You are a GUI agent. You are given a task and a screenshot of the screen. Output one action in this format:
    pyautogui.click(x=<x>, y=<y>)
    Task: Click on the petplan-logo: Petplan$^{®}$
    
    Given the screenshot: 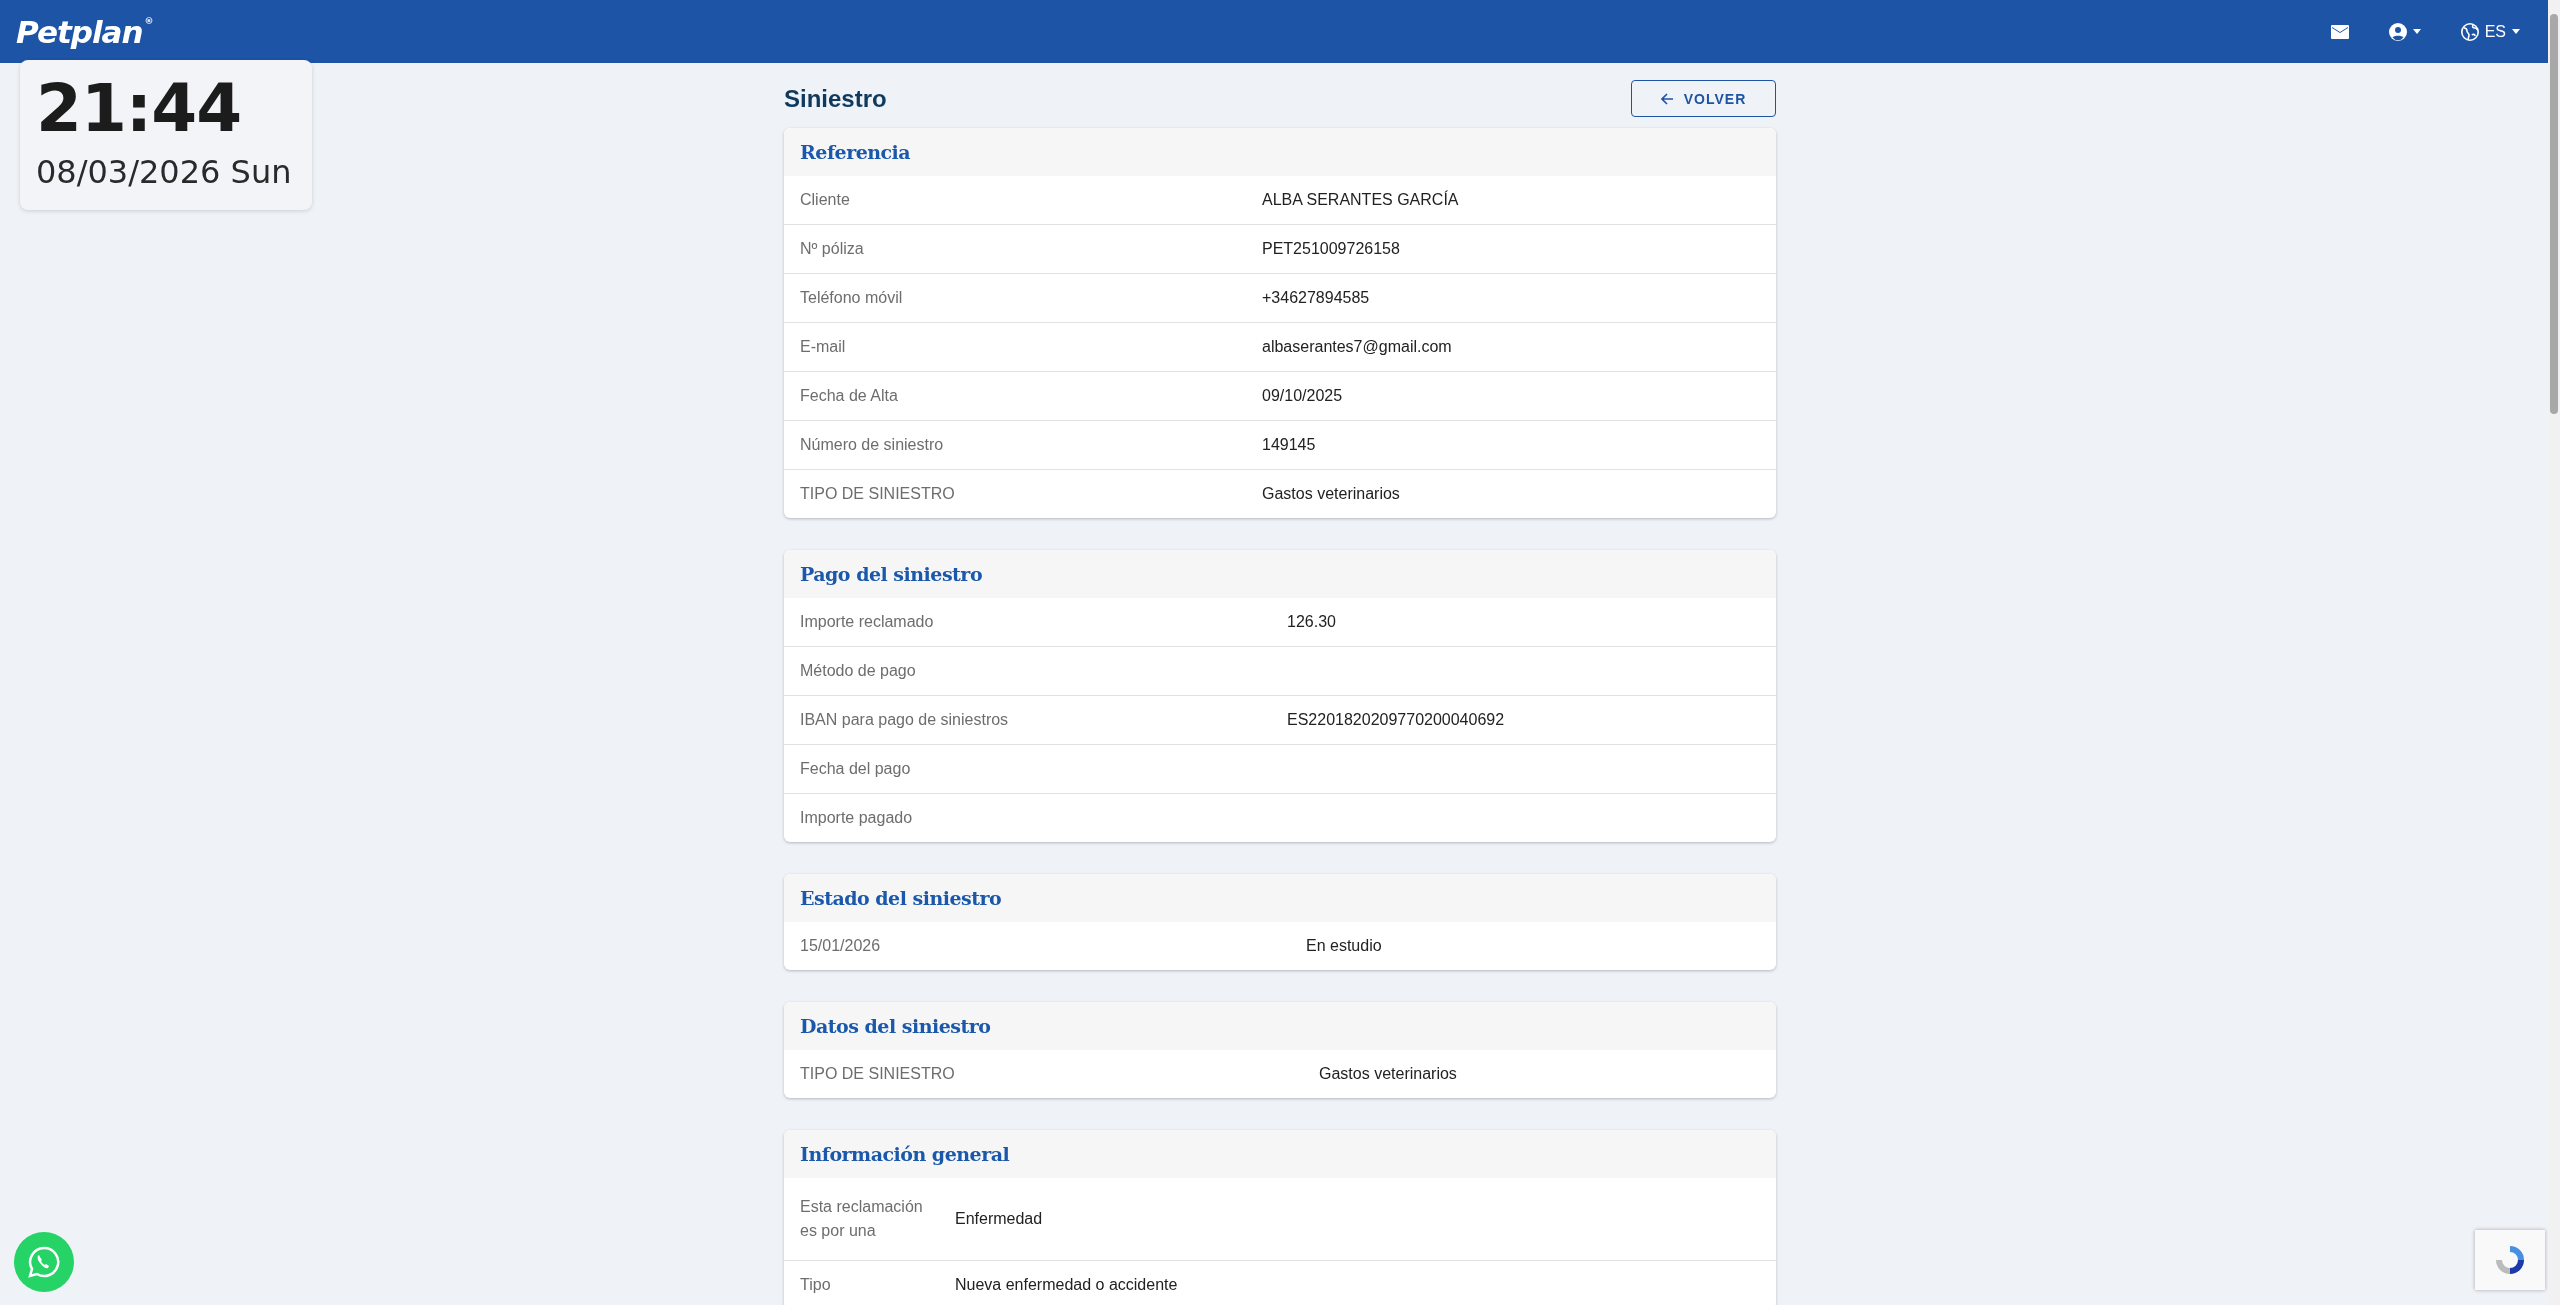 What is the action you would take?
    pyautogui.click(x=84, y=31)
    